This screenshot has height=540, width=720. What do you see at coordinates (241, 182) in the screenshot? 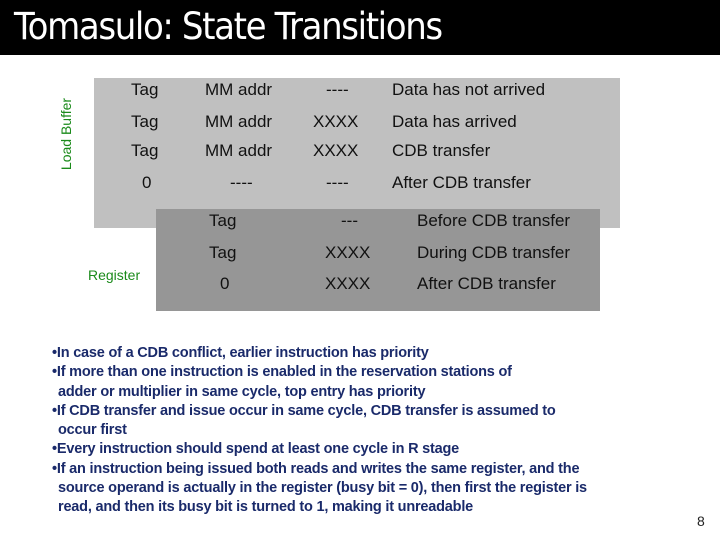
I see `address-cell: ----` at bounding box center [241, 182].